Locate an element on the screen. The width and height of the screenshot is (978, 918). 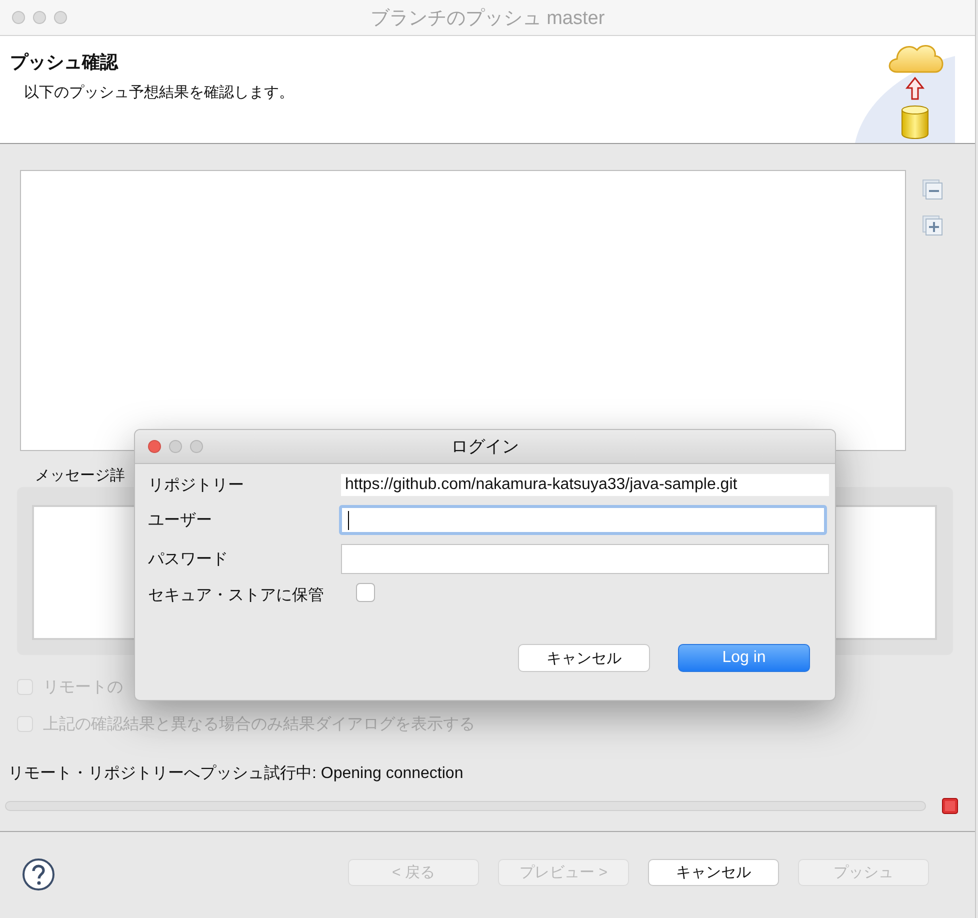
group-label: メッセージ詳 is located at coordinates (80, 475).